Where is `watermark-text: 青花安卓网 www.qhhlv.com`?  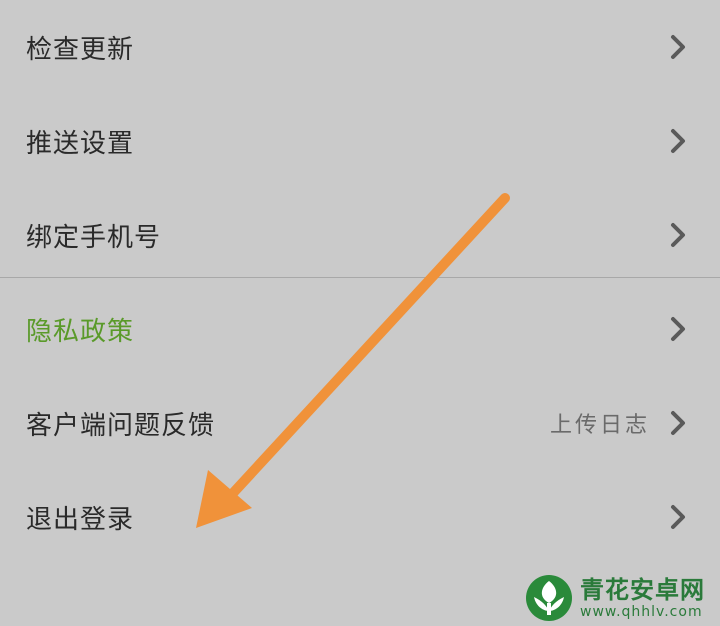 watermark-text: 青花安卓网 www.qhhlv.com is located at coordinates (642, 598).